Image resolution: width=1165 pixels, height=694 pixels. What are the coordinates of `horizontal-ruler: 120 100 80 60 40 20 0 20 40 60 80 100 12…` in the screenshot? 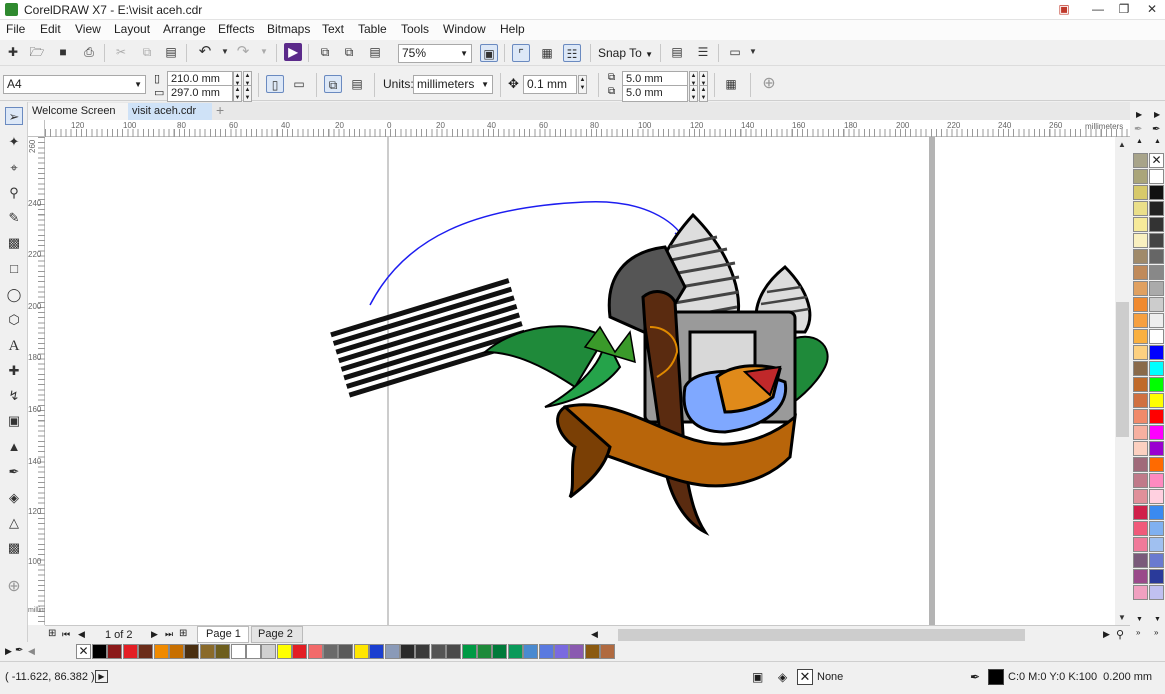 It's located at (587, 128).